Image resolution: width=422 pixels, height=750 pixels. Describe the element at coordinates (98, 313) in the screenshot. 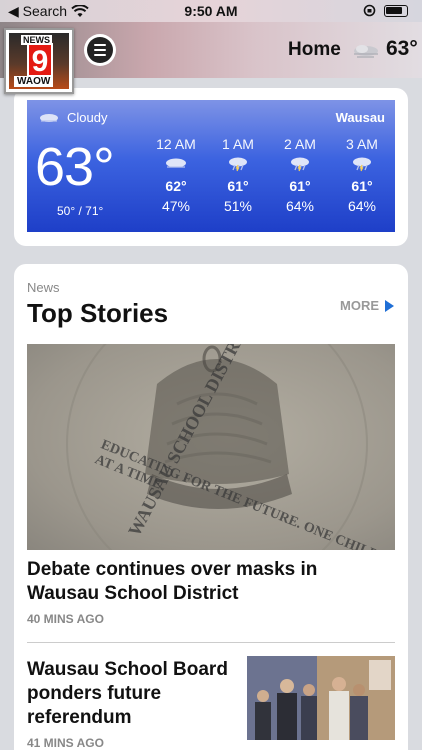

I see `section-title: Top Stories` at that location.